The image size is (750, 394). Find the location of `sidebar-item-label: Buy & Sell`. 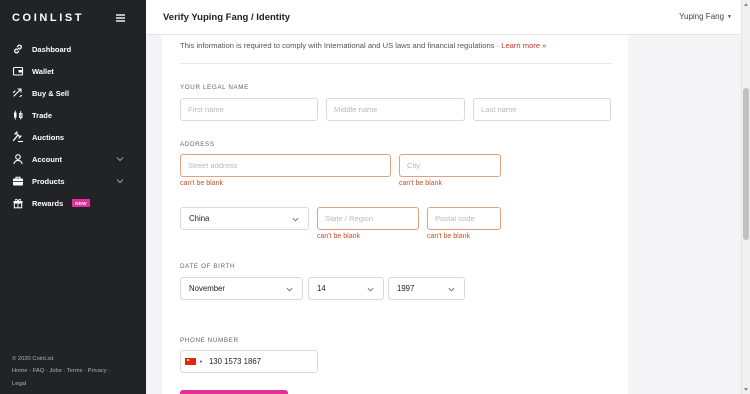

sidebar-item-label: Buy & Sell is located at coordinates (51, 93).